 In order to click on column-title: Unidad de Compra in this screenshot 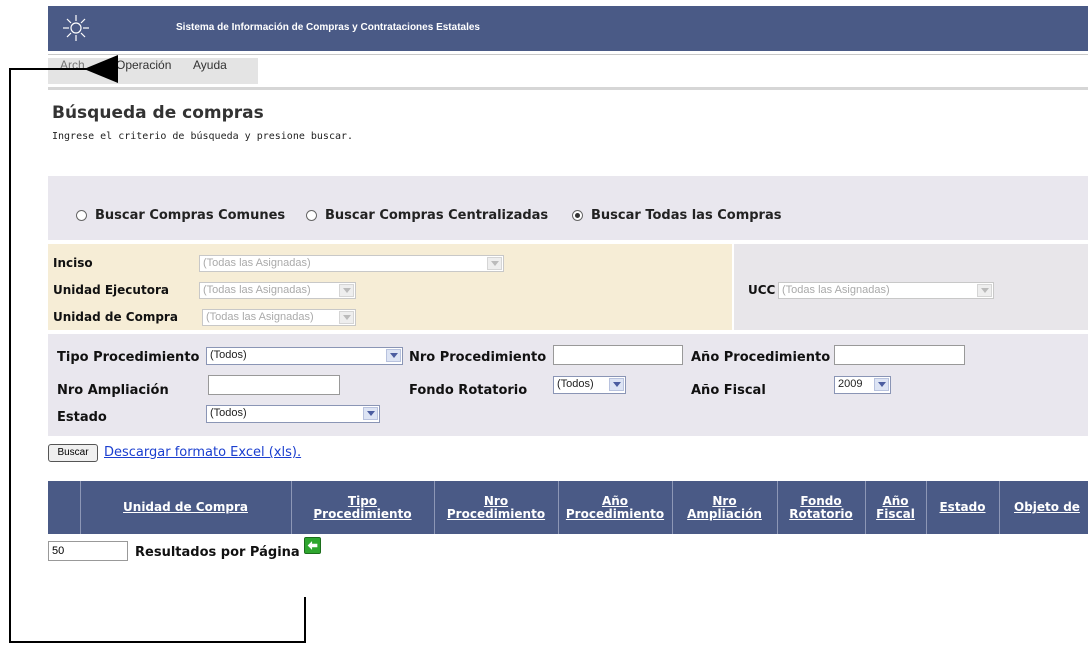, I will do `click(185, 507)`.